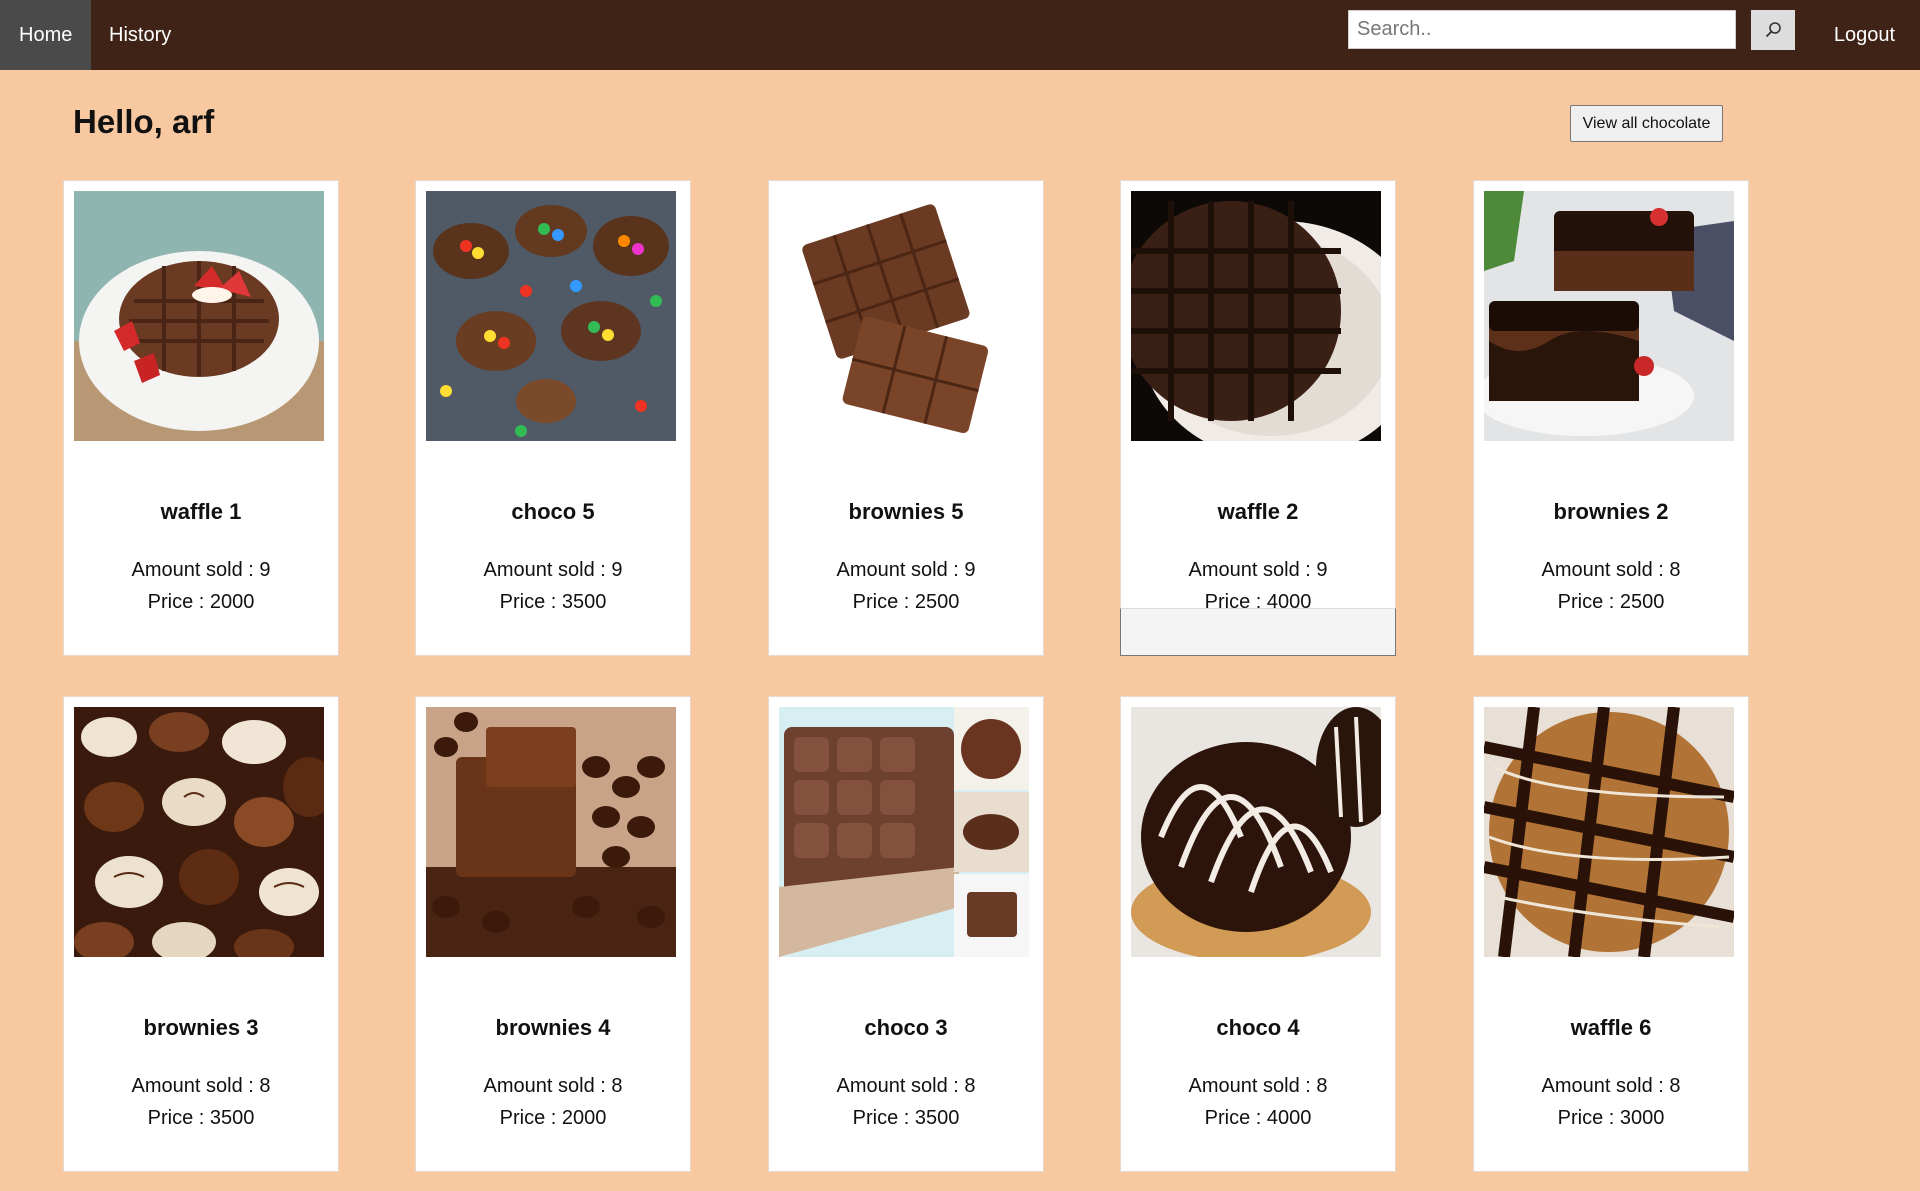 This screenshot has height=1191, width=1920. I want to click on product-card: choco 4 Amount sold : 8 Price : 4000, so click(1258, 934).